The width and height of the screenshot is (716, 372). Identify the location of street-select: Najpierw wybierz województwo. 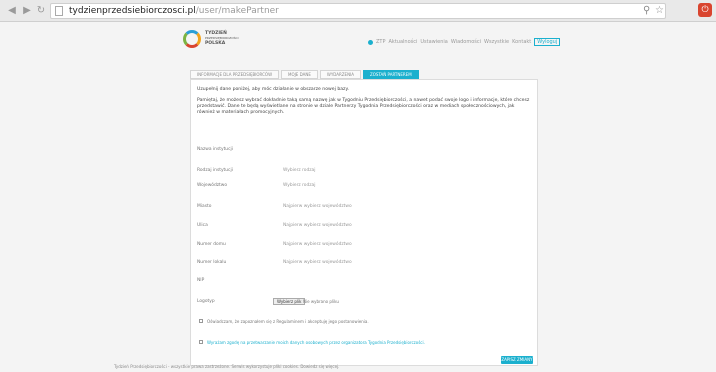
(317, 225).